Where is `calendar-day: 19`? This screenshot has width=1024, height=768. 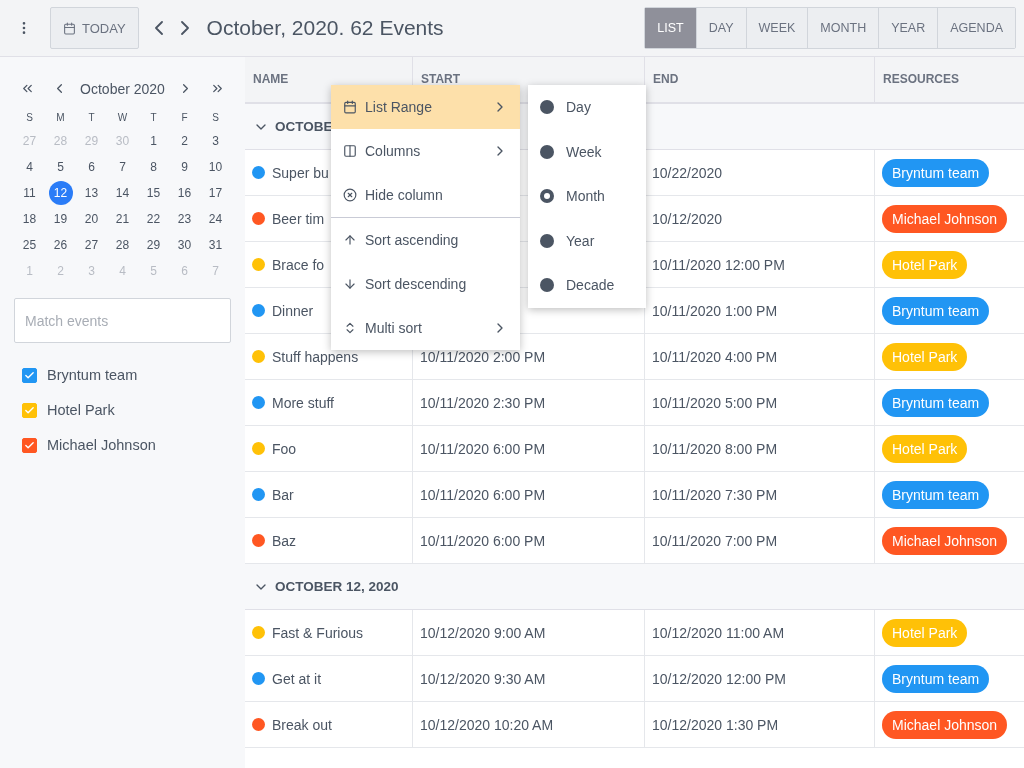
calendar-day: 19 is located at coordinates (60, 219).